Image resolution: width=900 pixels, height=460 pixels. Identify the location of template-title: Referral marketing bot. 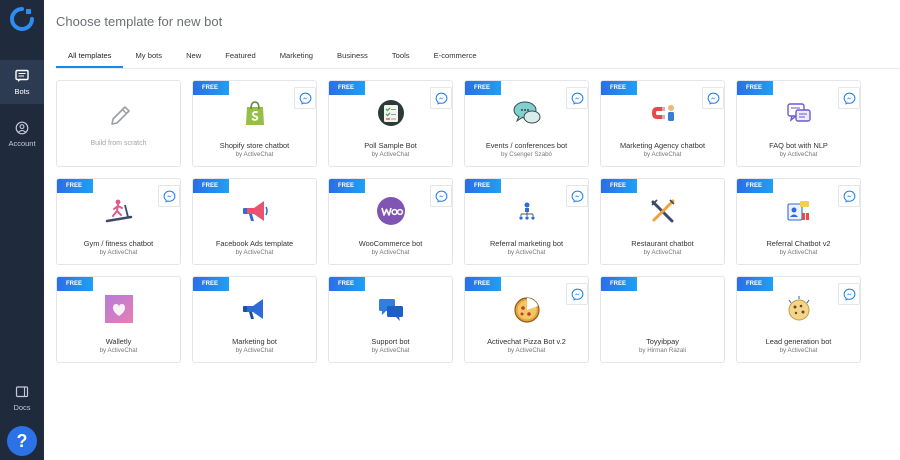
(526, 243).